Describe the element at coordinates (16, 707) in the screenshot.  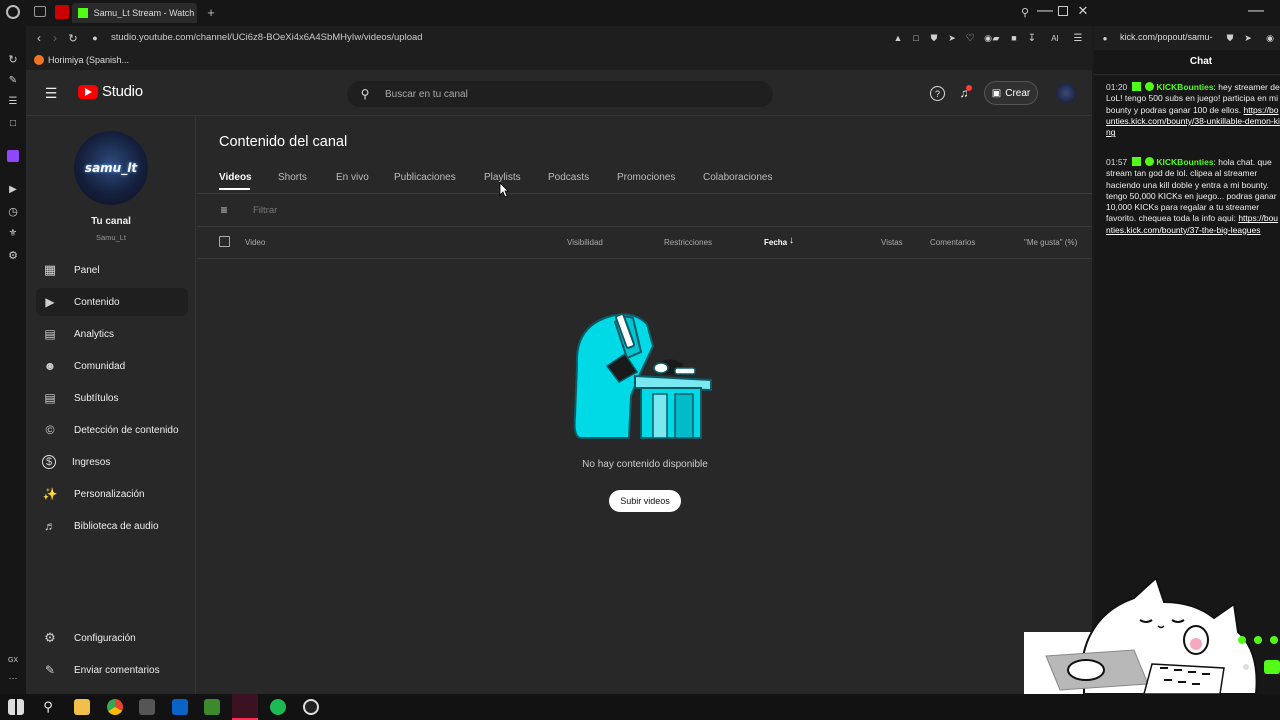
I see `windows-start-icon` at that location.